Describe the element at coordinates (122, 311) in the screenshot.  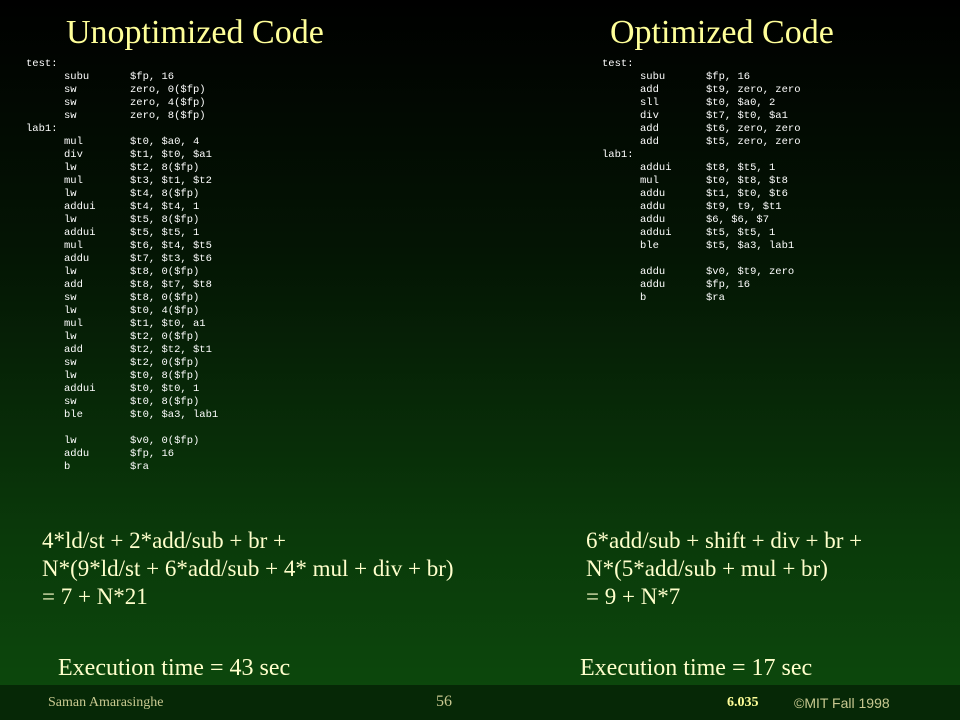
I see `code-line: lw $t0, 4($fp)` at that location.